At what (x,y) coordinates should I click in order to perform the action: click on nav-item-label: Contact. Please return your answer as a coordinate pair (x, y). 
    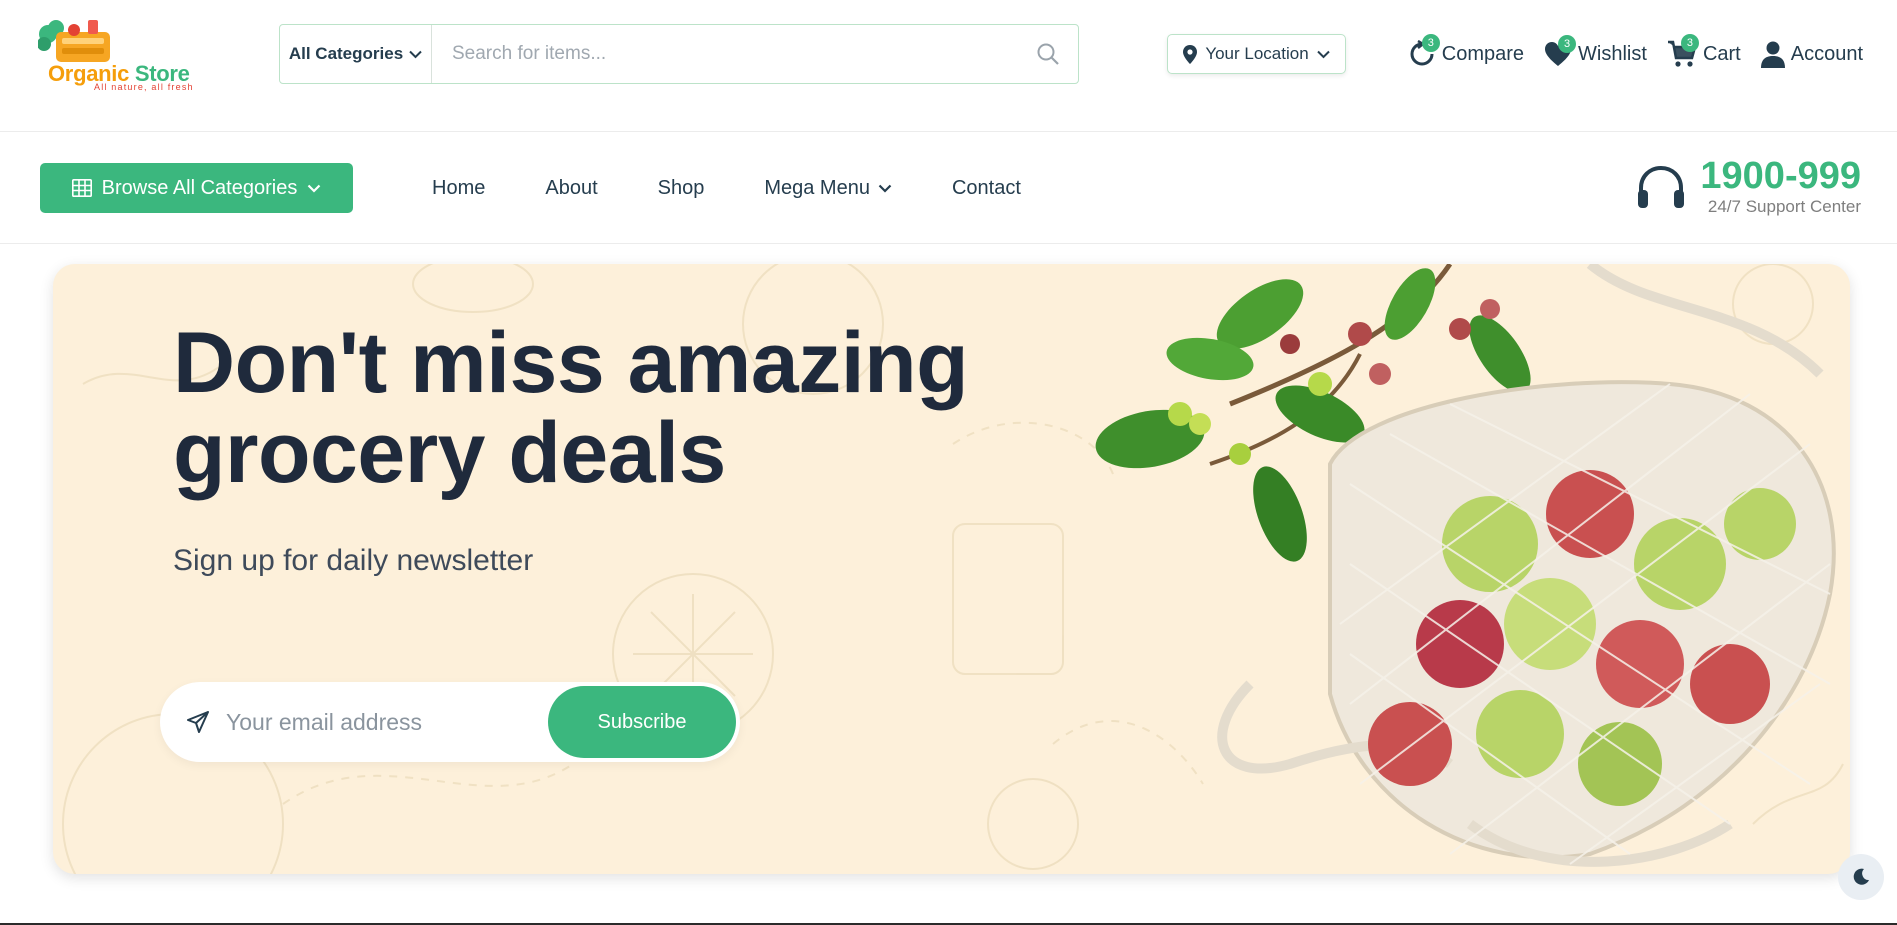
    Looking at the image, I should click on (986, 187).